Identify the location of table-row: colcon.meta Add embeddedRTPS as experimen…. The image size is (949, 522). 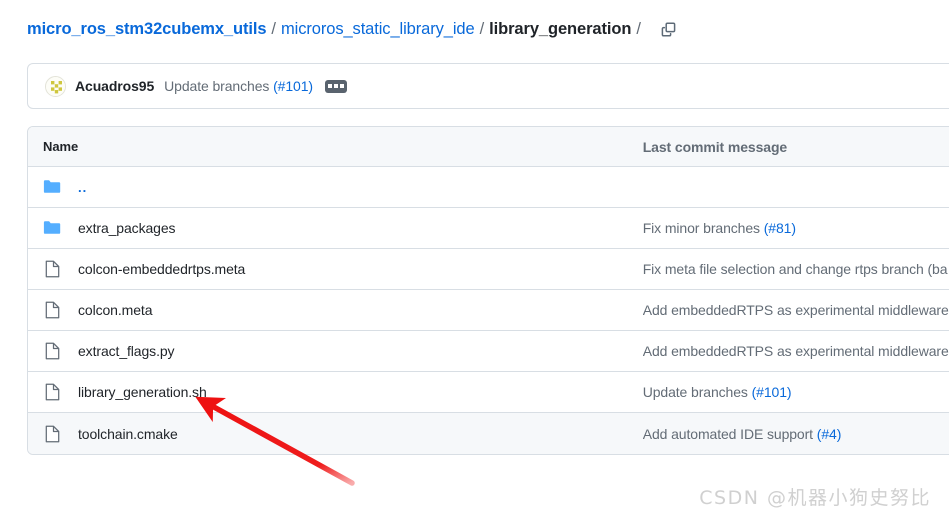
(488, 310).